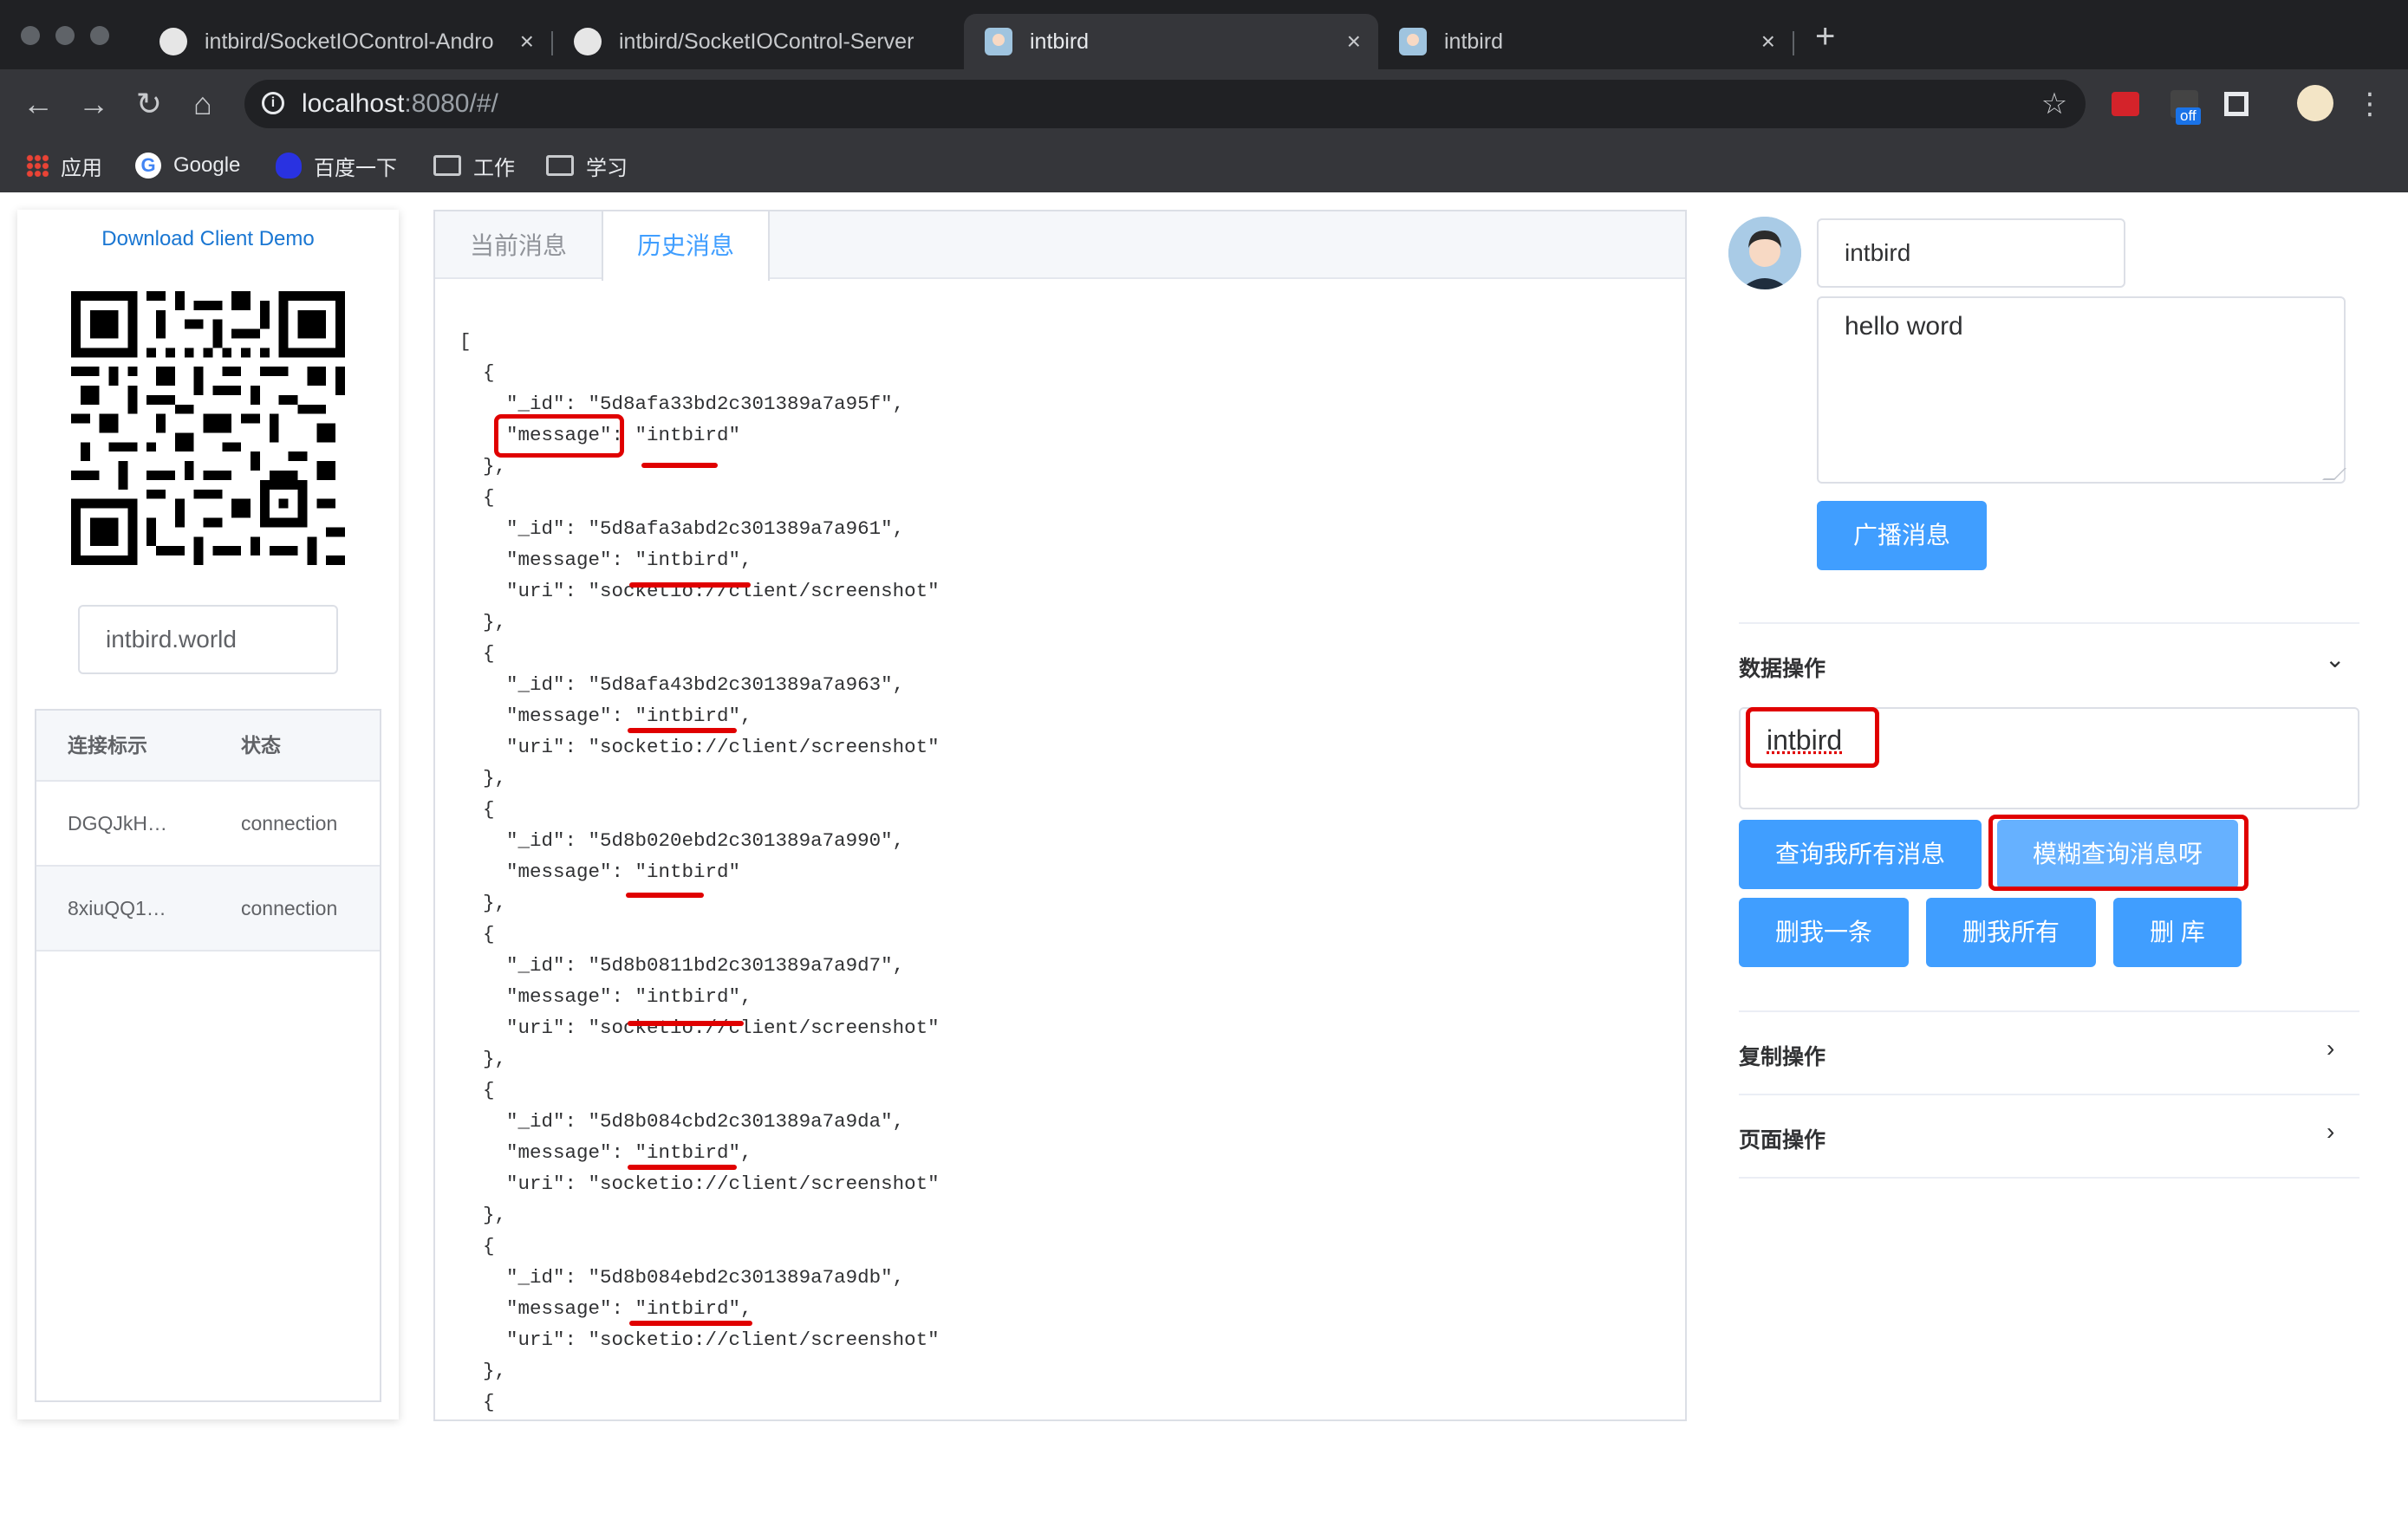 This screenshot has width=2408, height=1520. What do you see at coordinates (1825, 36) in the screenshot?
I see `new-tab-button: +` at bounding box center [1825, 36].